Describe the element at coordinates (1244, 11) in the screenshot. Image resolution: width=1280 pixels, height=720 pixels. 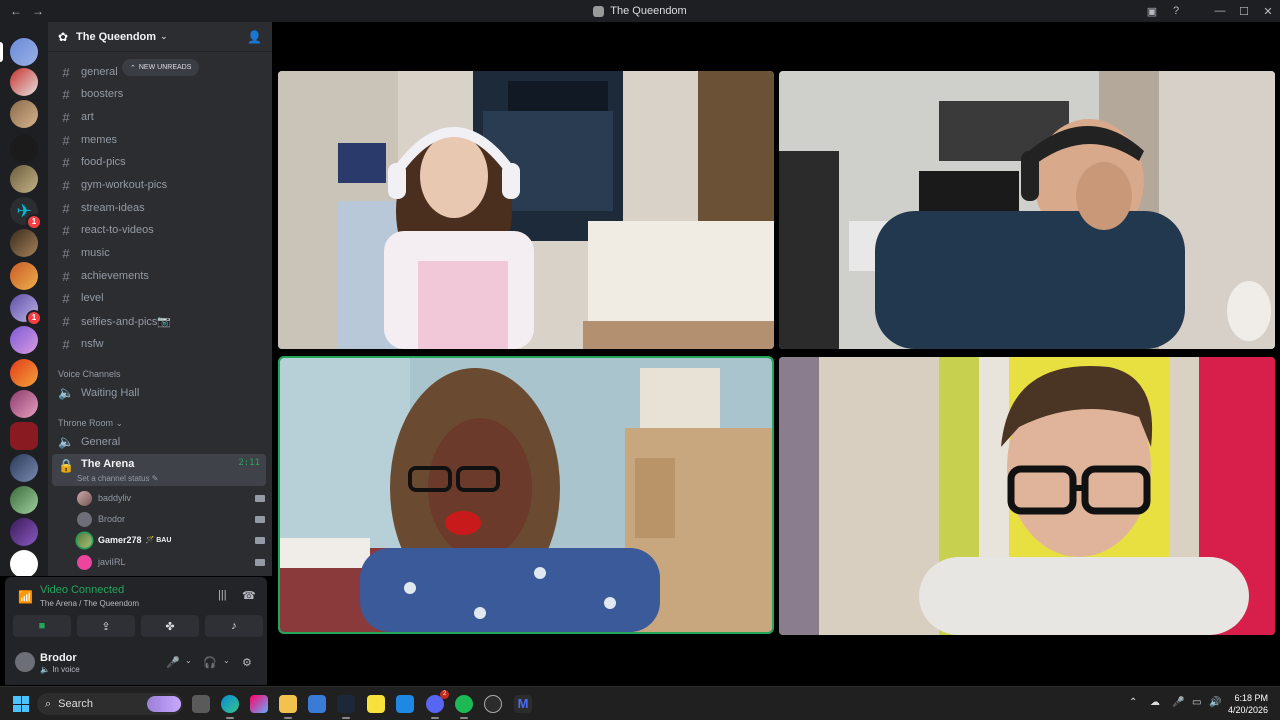
I see `maximize-button: ☐` at that location.